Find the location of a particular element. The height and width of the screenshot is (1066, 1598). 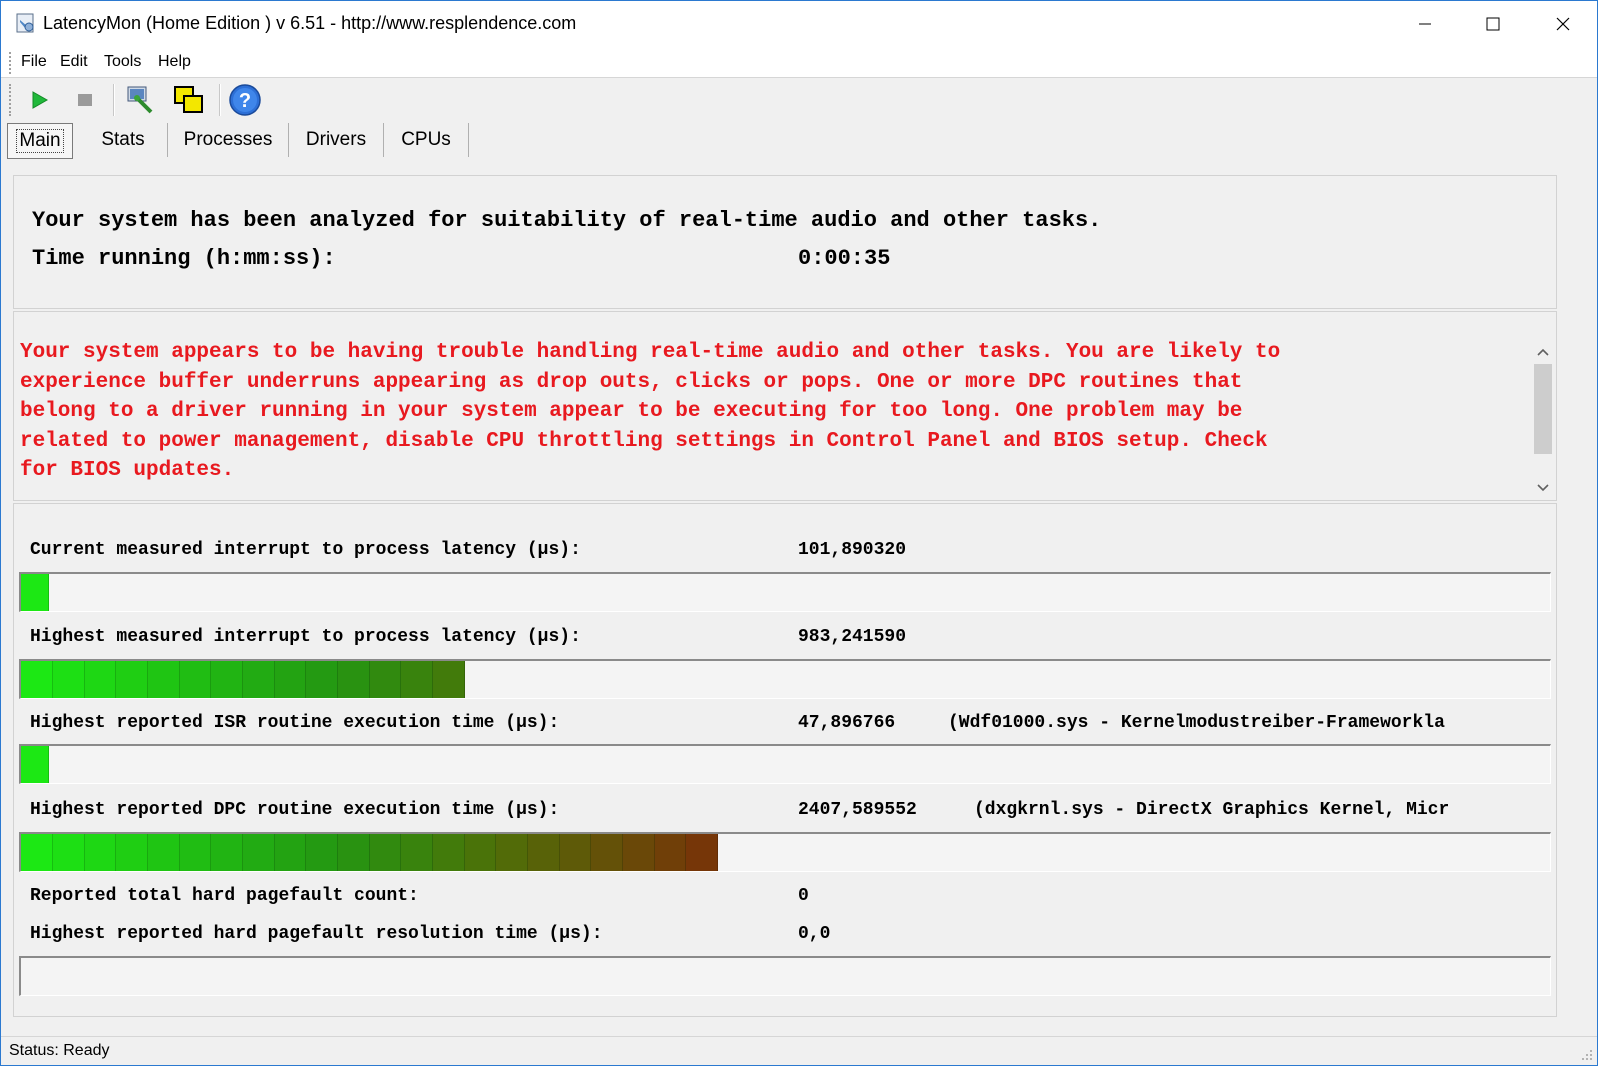

menu-help: Help is located at coordinates (174, 62).